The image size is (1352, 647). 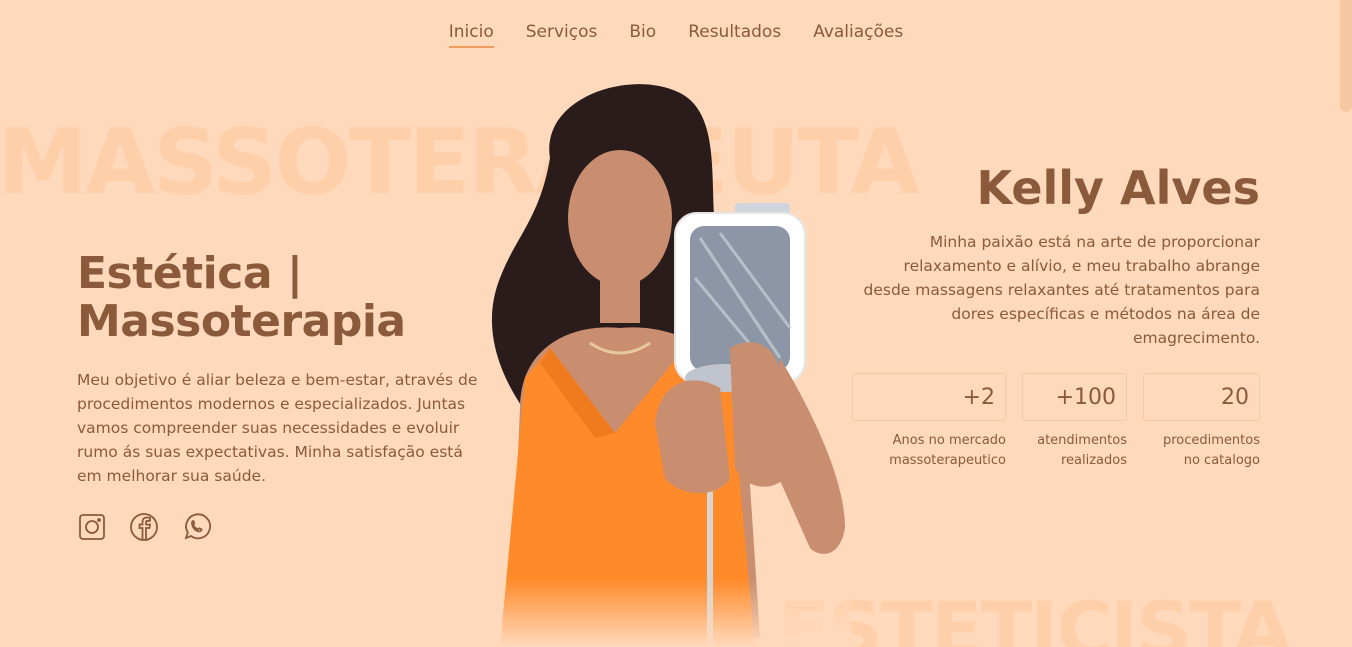 What do you see at coordinates (929, 422) in the screenshot?
I see `stat-years: +2 Anos no mercado massoterapeutico` at bounding box center [929, 422].